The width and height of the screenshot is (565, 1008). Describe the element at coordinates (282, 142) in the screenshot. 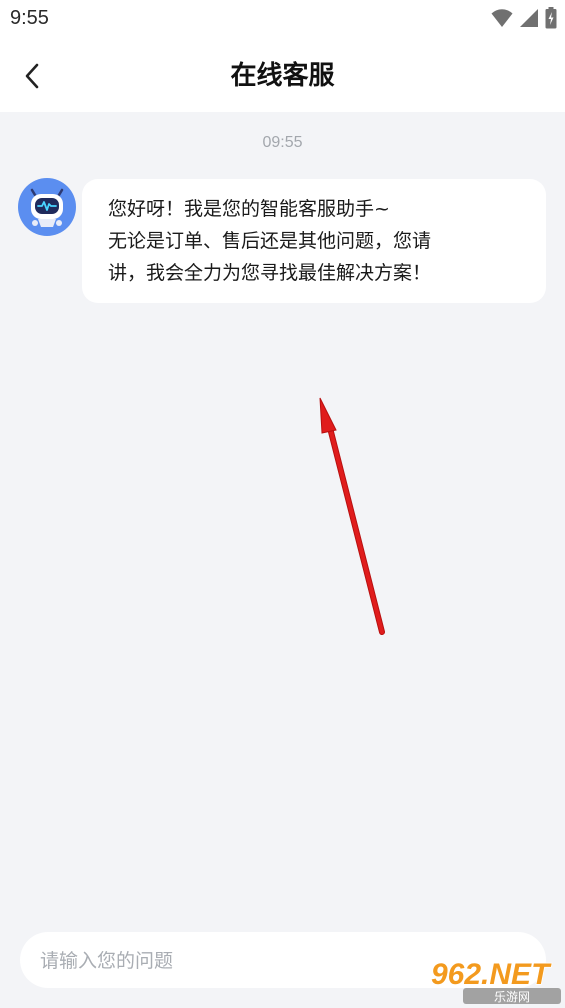

I see `message-timestamp: 09:55` at that location.